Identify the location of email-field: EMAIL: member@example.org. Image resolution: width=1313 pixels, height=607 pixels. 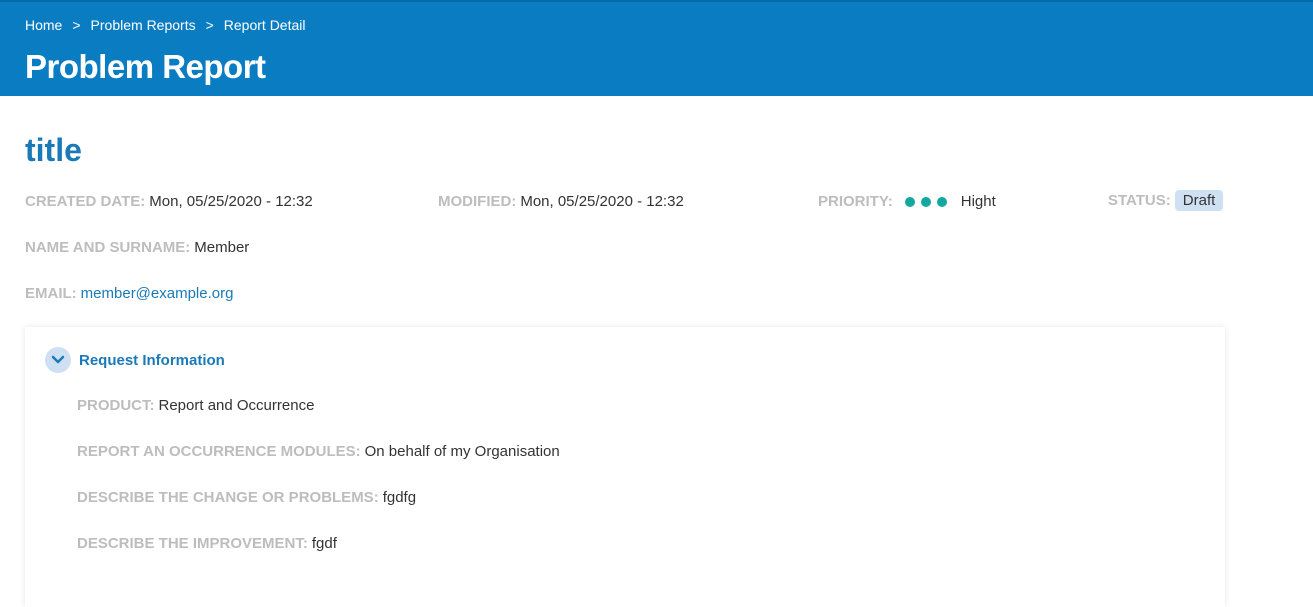
(129, 293).